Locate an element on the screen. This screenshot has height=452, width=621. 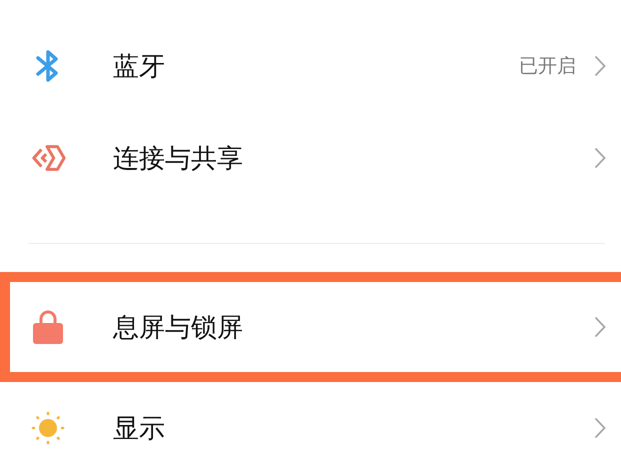
share-icon is located at coordinates (48, 158).